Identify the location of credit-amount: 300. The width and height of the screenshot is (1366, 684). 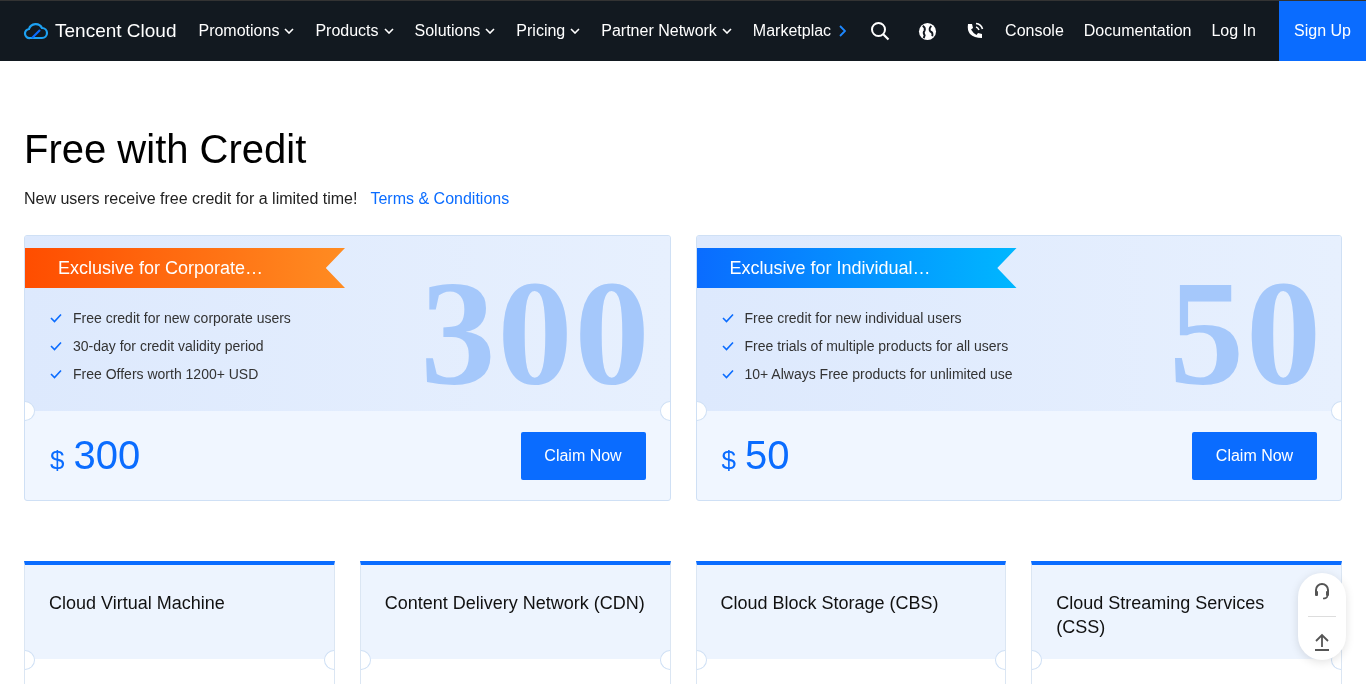
(107, 455).